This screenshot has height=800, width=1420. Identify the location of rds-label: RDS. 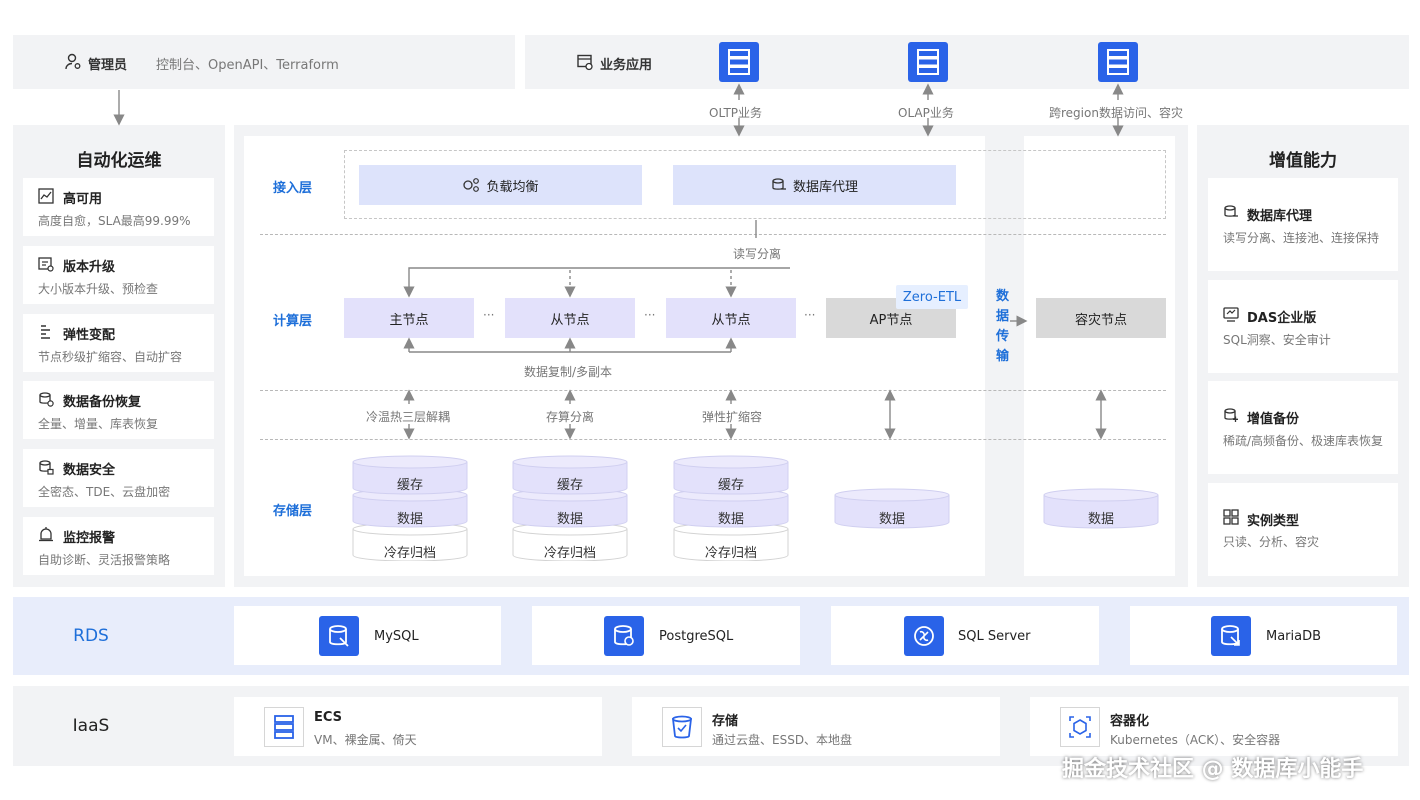
(91, 636).